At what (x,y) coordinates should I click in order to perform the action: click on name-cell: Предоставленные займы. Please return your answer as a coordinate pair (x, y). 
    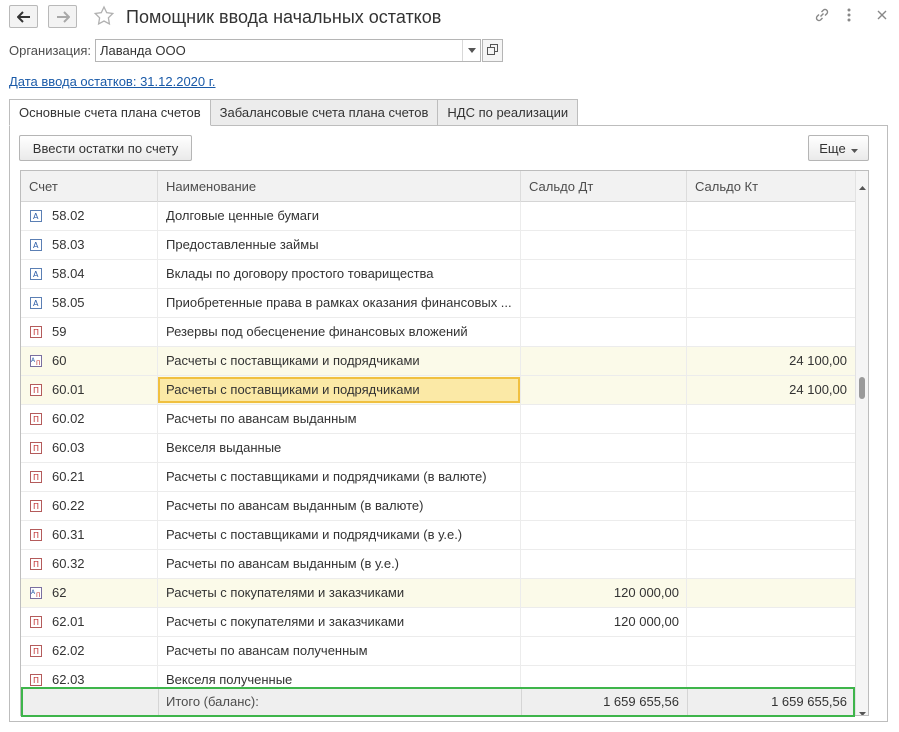
    Looking at the image, I should click on (343, 245).